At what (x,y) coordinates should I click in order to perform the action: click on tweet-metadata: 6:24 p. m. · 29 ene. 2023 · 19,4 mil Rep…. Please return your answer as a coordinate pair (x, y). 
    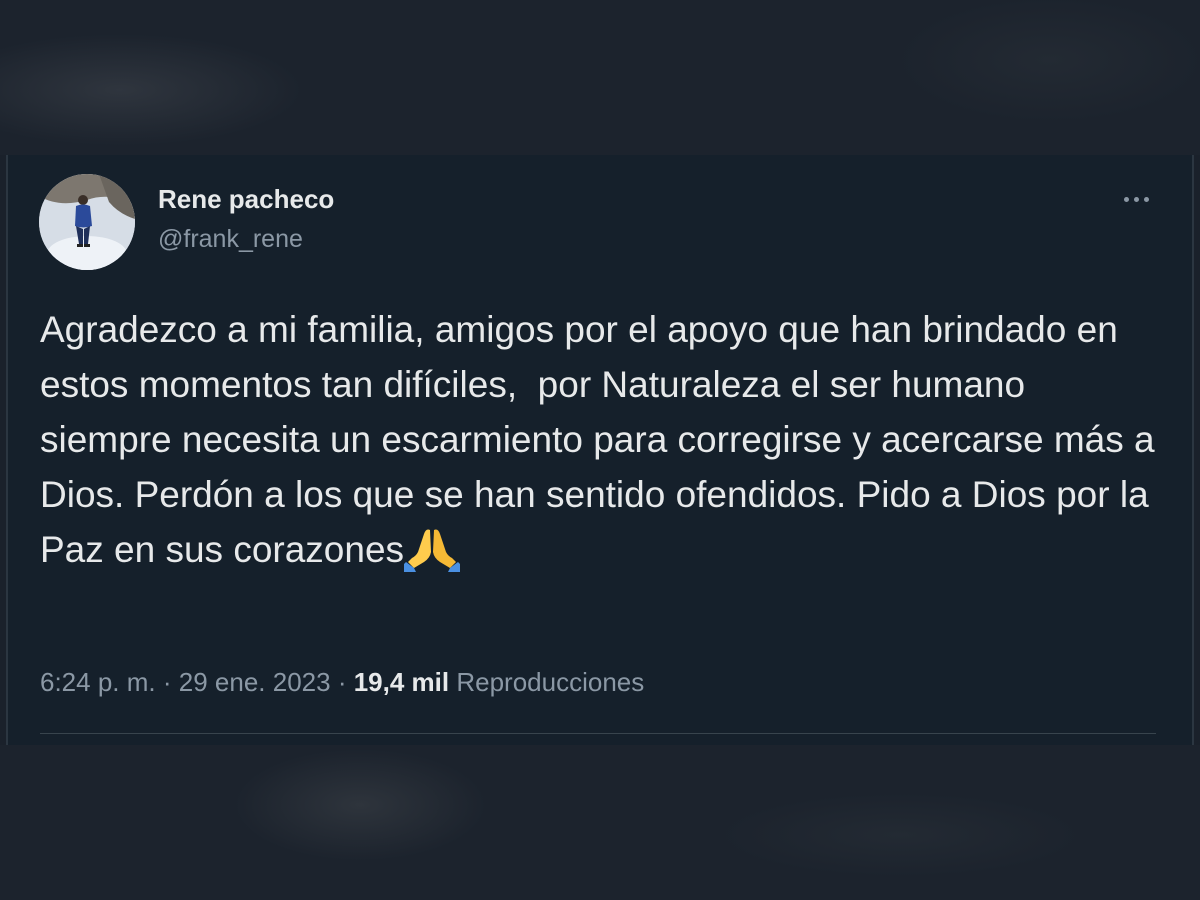
    Looking at the image, I should click on (342, 682).